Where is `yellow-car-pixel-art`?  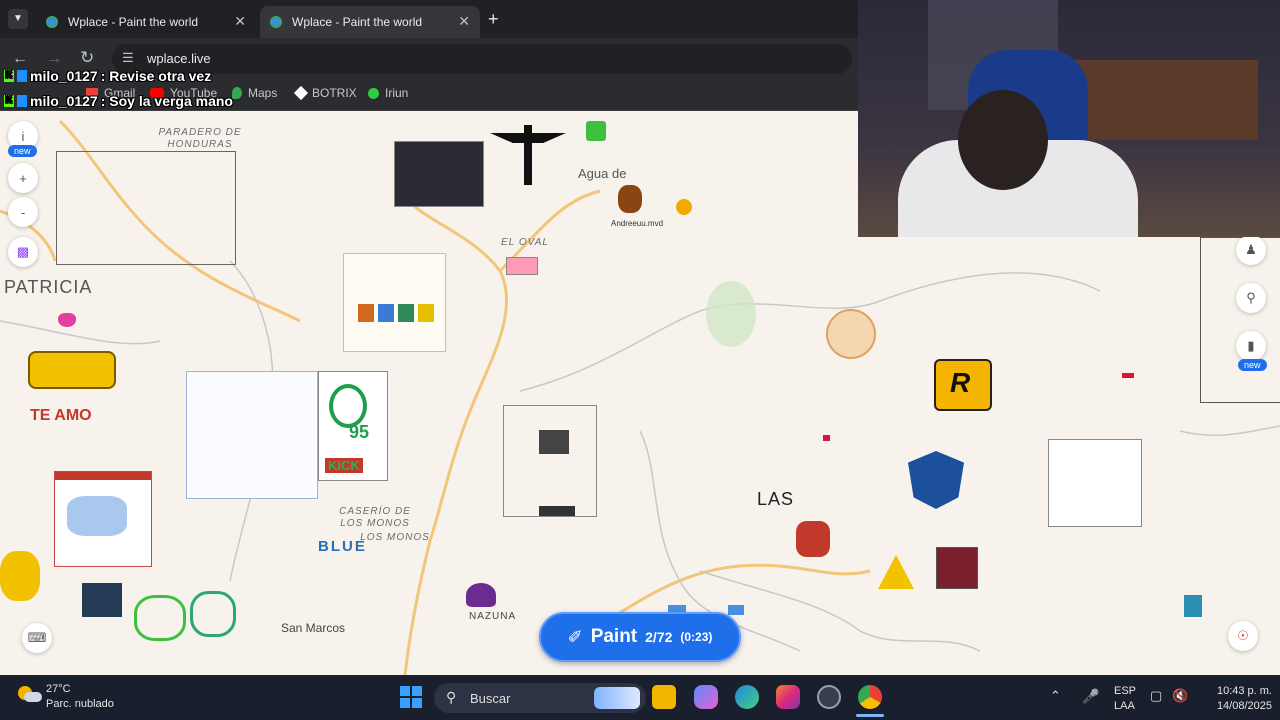 yellow-car-pixel-art is located at coordinates (72, 370).